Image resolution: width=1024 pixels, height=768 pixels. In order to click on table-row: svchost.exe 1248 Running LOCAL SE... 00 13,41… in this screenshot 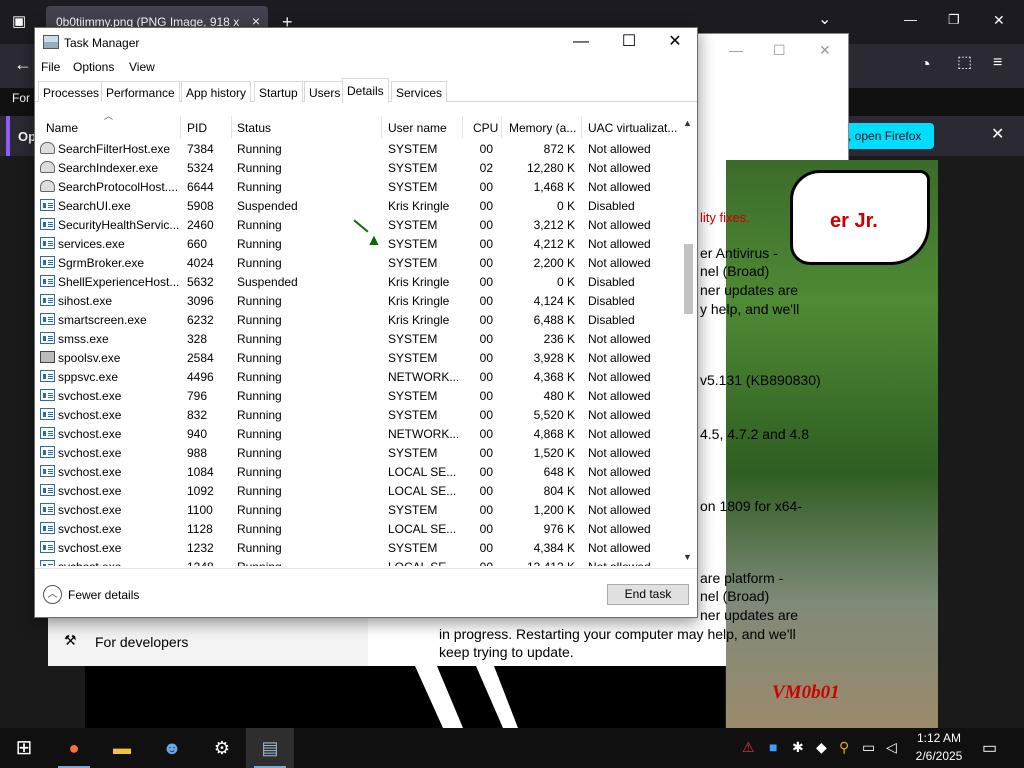, I will do `click(358, 562)`.